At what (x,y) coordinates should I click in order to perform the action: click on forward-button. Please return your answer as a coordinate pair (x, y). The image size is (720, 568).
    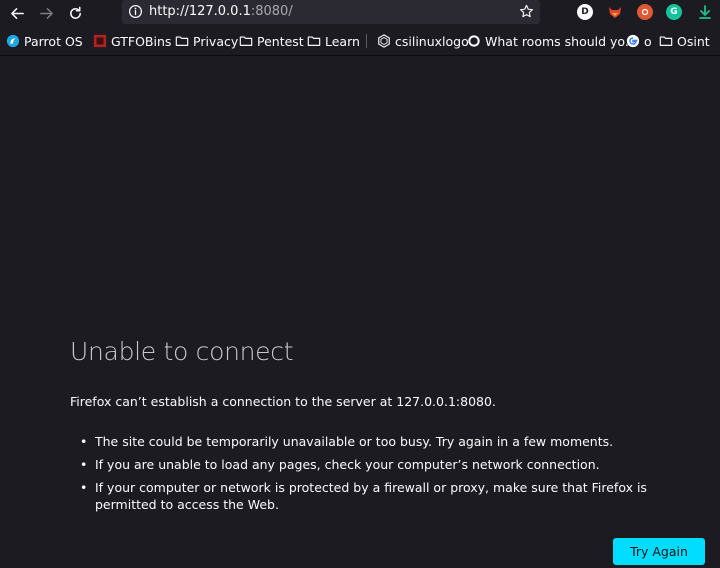
    Looking at the image, I should click on (46, 13).